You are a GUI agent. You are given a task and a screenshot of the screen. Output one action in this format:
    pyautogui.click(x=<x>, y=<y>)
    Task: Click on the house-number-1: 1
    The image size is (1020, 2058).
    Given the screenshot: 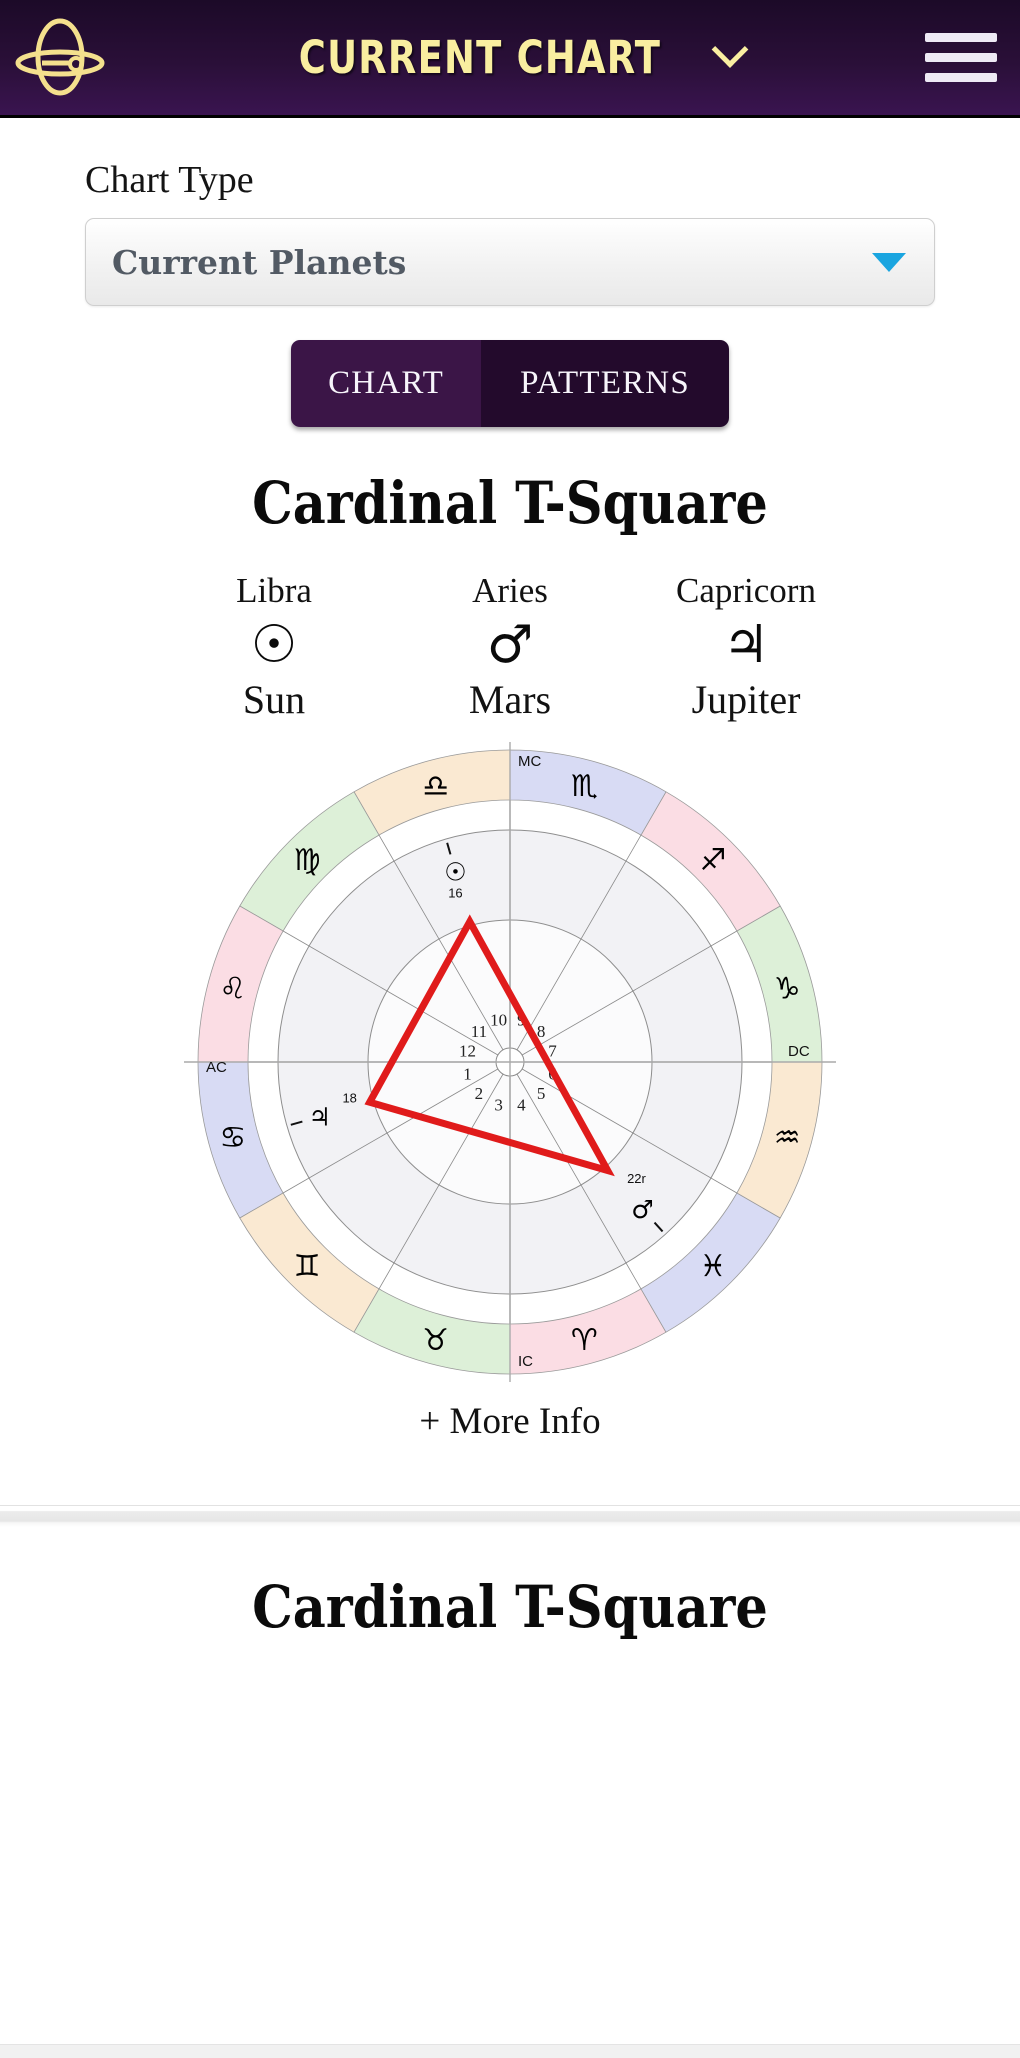 What is the action you would take?
    pyautogui.click(x=467, y=1073)
    